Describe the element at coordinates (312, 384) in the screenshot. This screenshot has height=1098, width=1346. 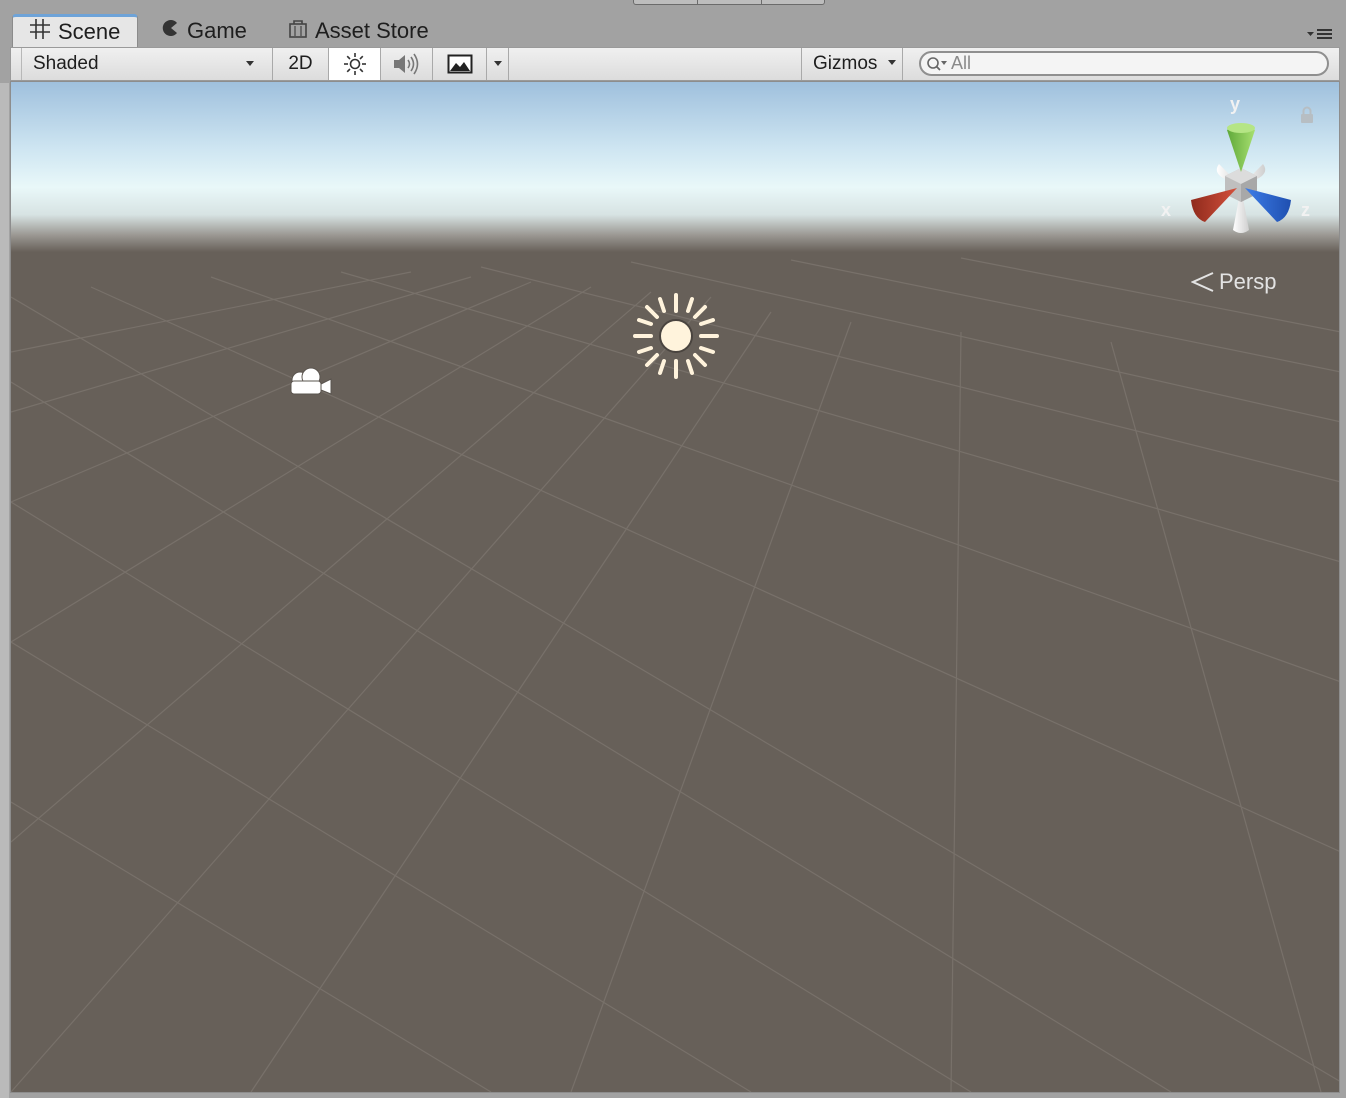
I see `camera-icon` at that location.